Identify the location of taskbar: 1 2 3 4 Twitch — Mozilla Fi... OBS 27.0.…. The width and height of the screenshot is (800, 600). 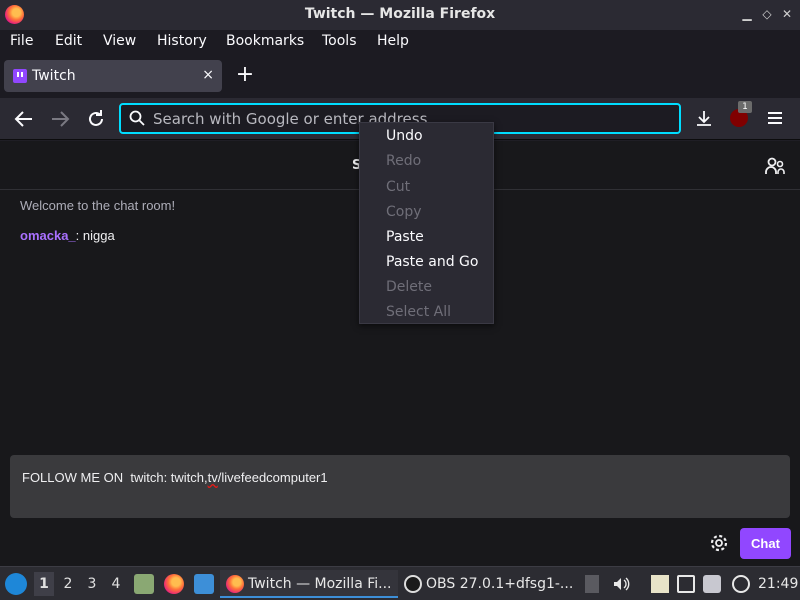
(400, 583).